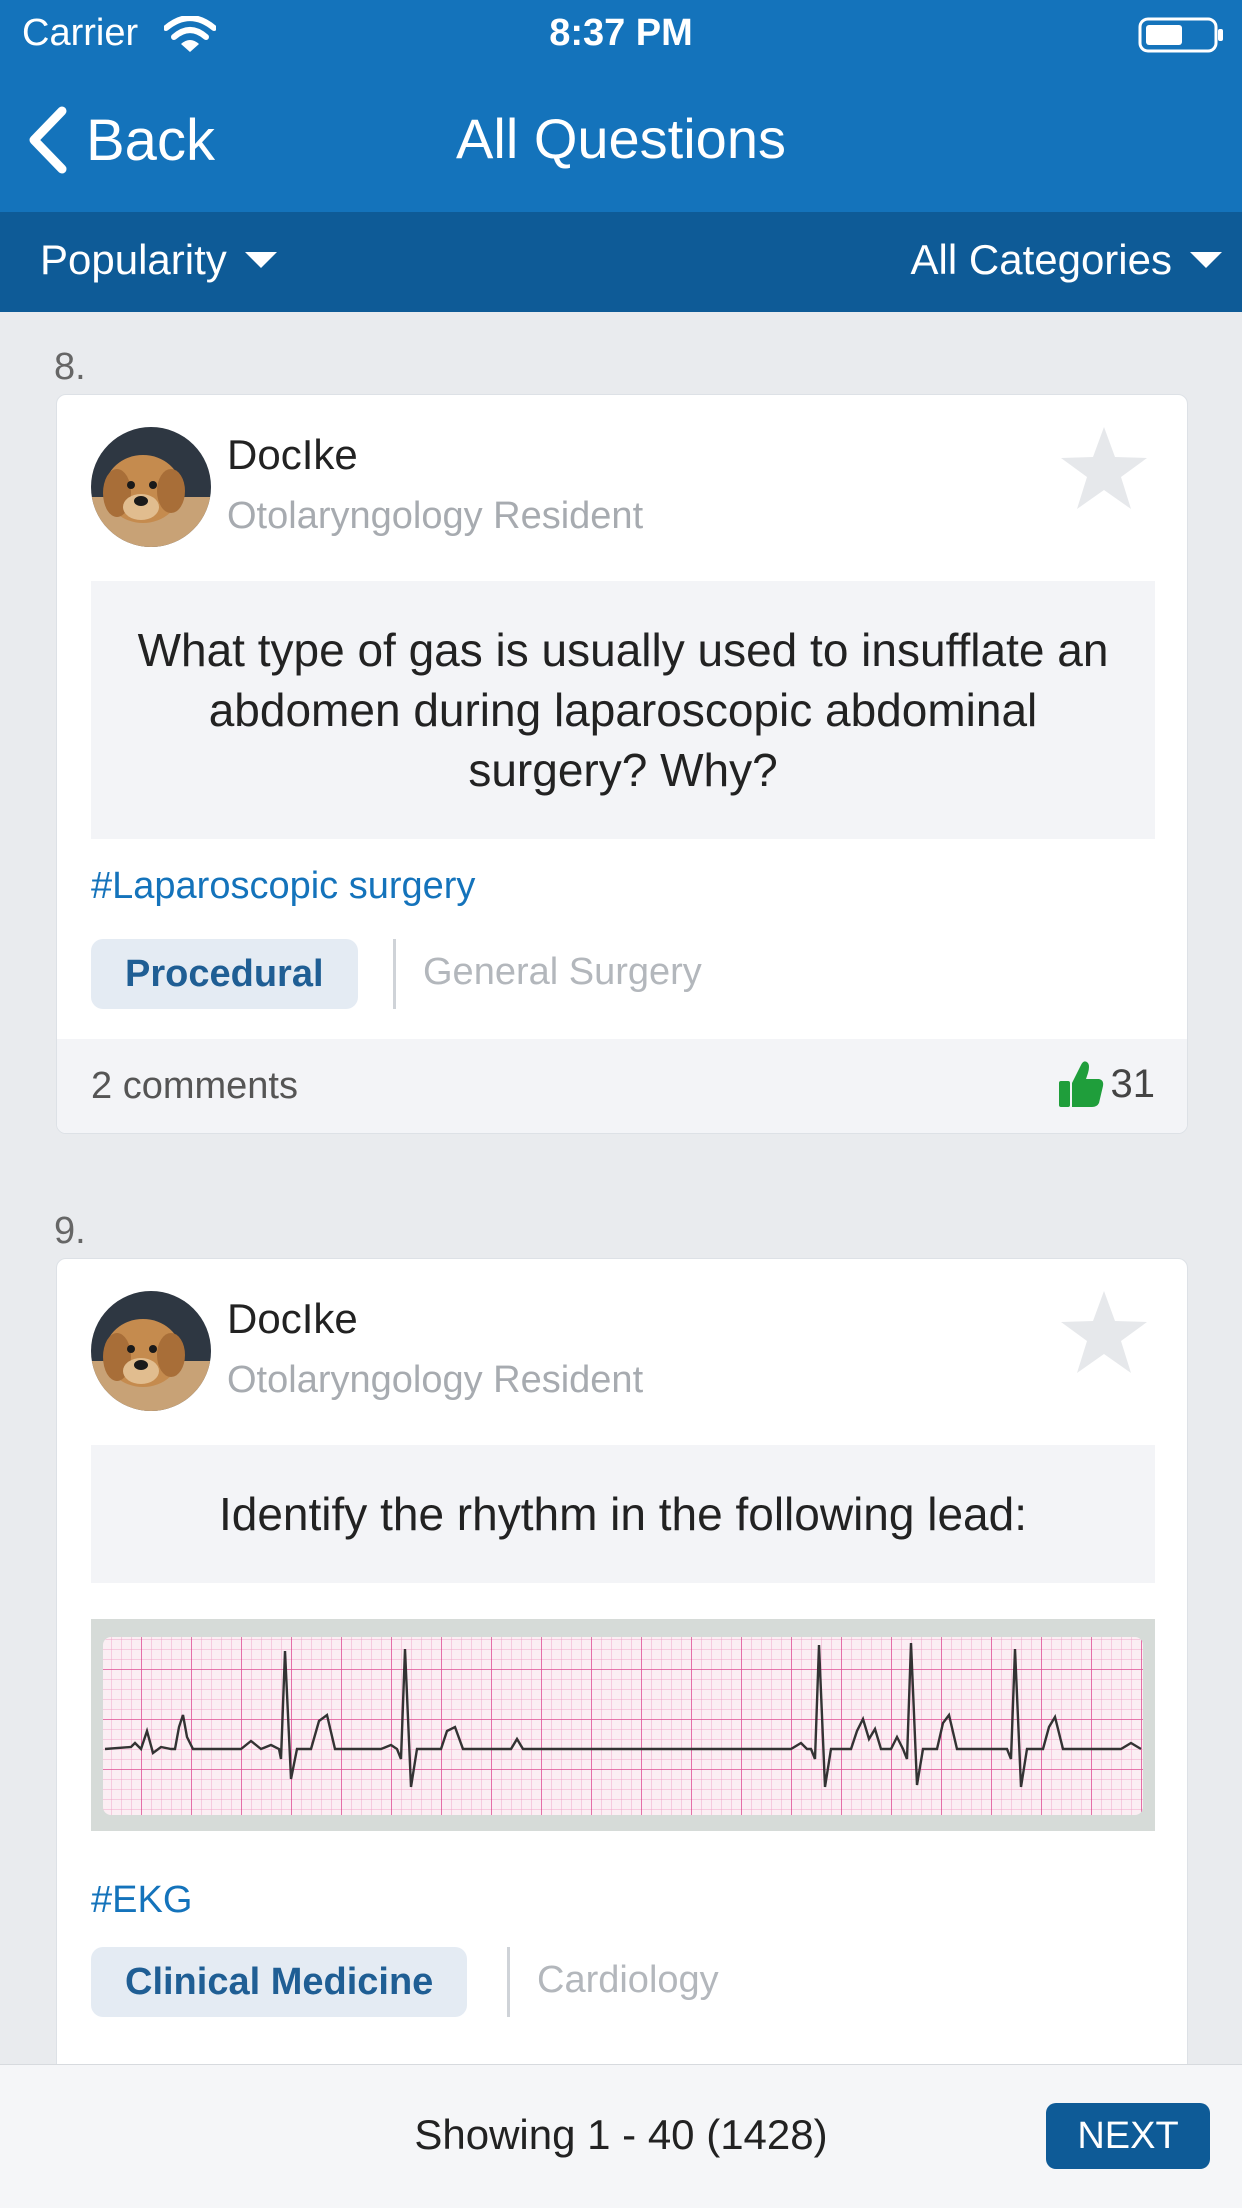 The image size is (1242, 2208). I want to click on top-bar: Carrier 8:37 PM Back All Questions, so click(621, 106).